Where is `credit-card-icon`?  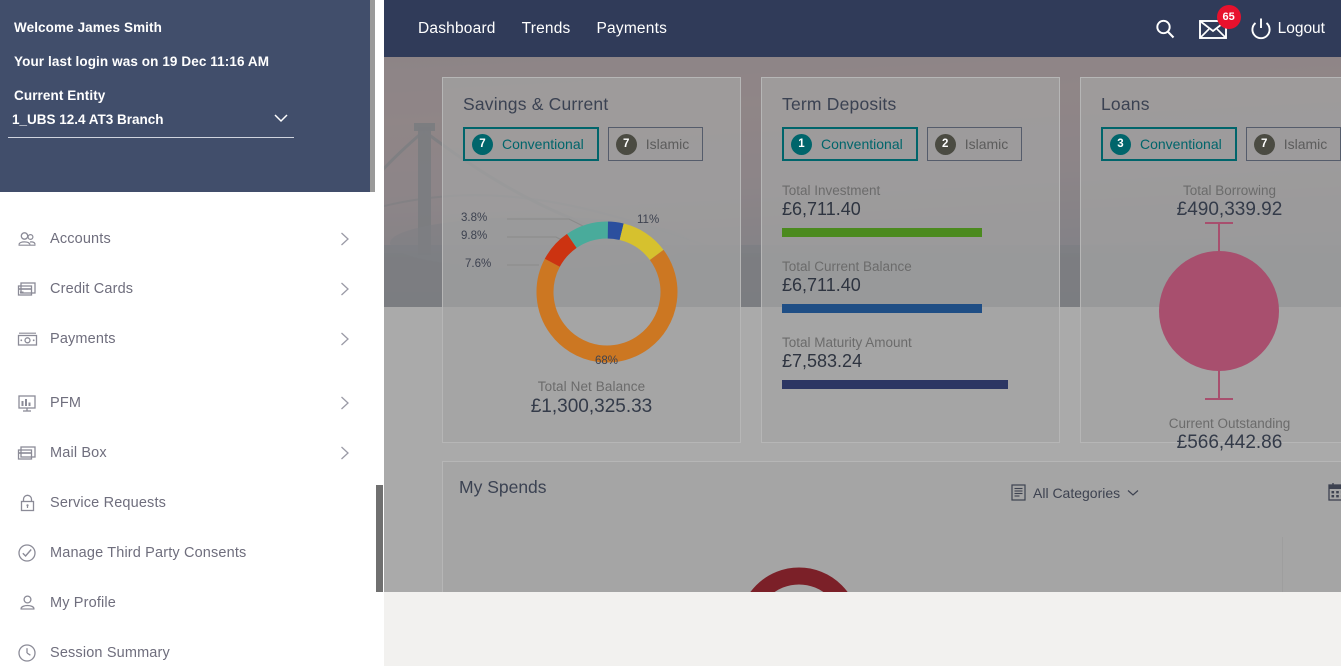
credit-card-icon is located at coordinates (27, 289).